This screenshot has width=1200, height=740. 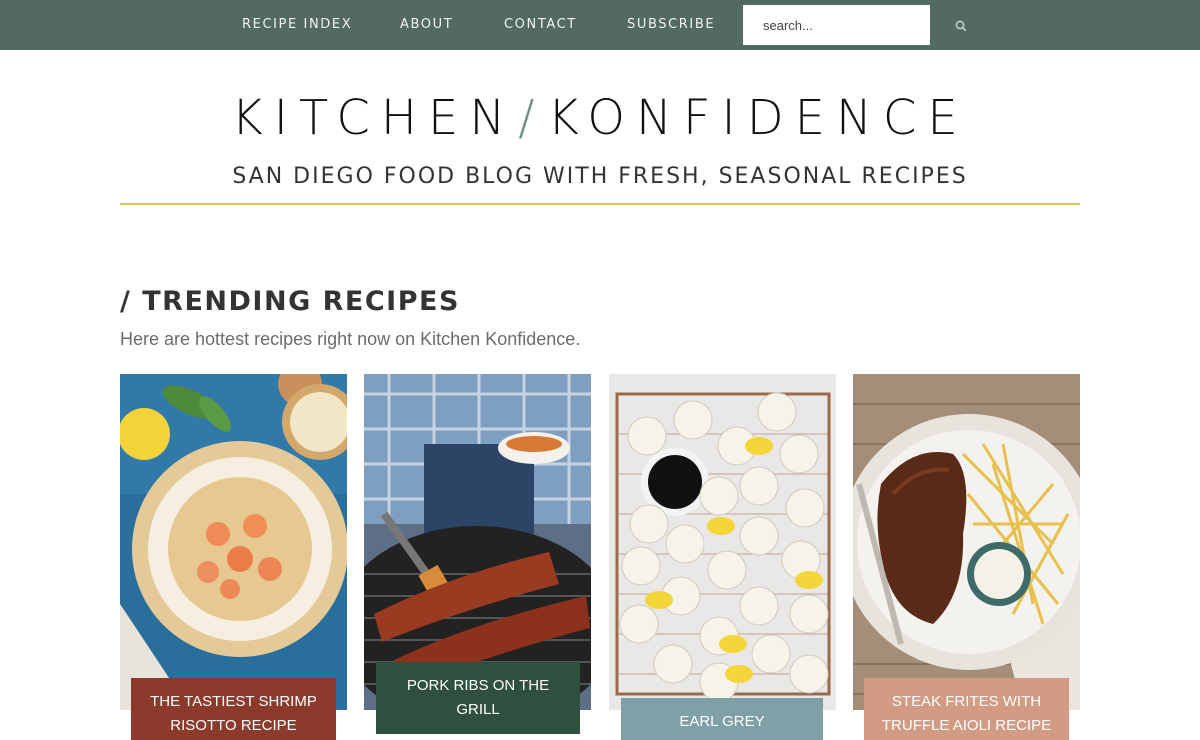 What do you see at coordinates (477, 542) in the screenshot?
I see `recipe-image-pork-ribs` at bounding box center [477, 542].